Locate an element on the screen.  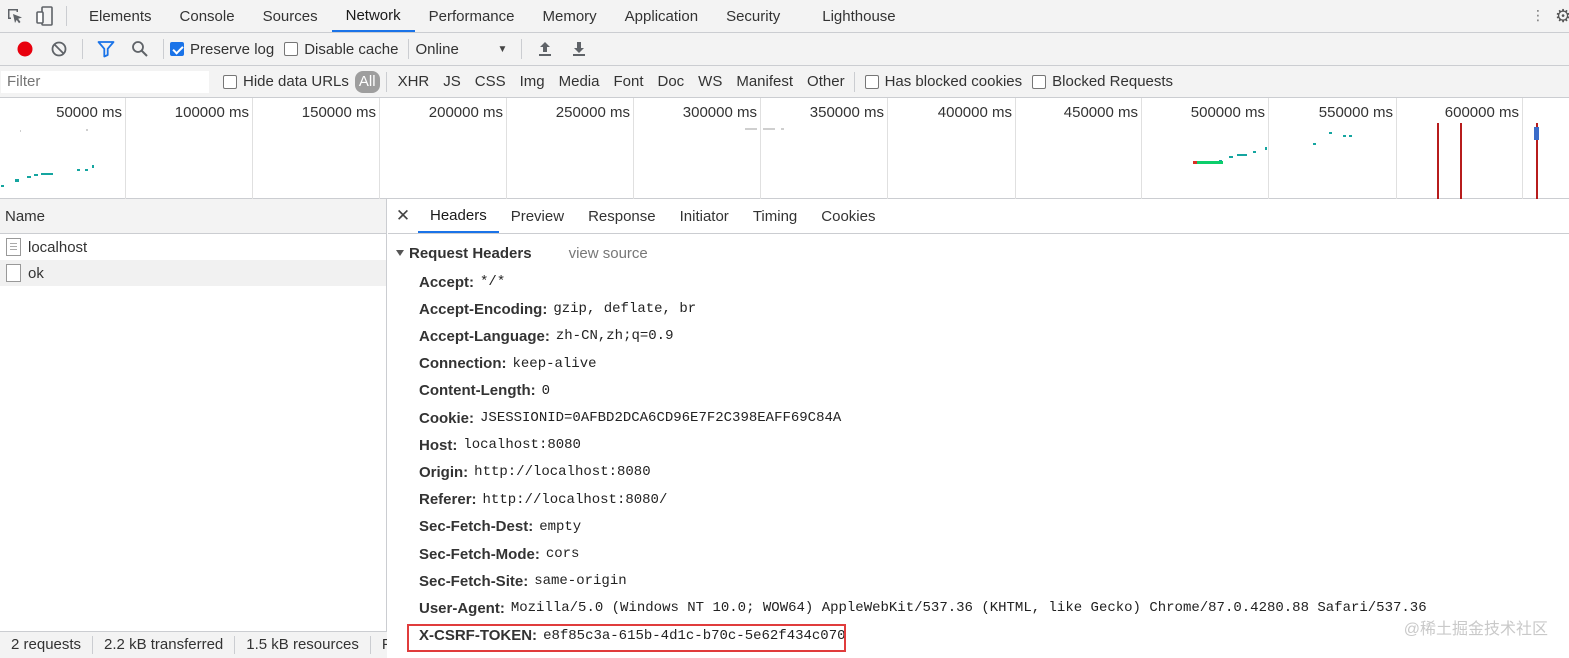
filter-separator is located at coordinates (854, 81).